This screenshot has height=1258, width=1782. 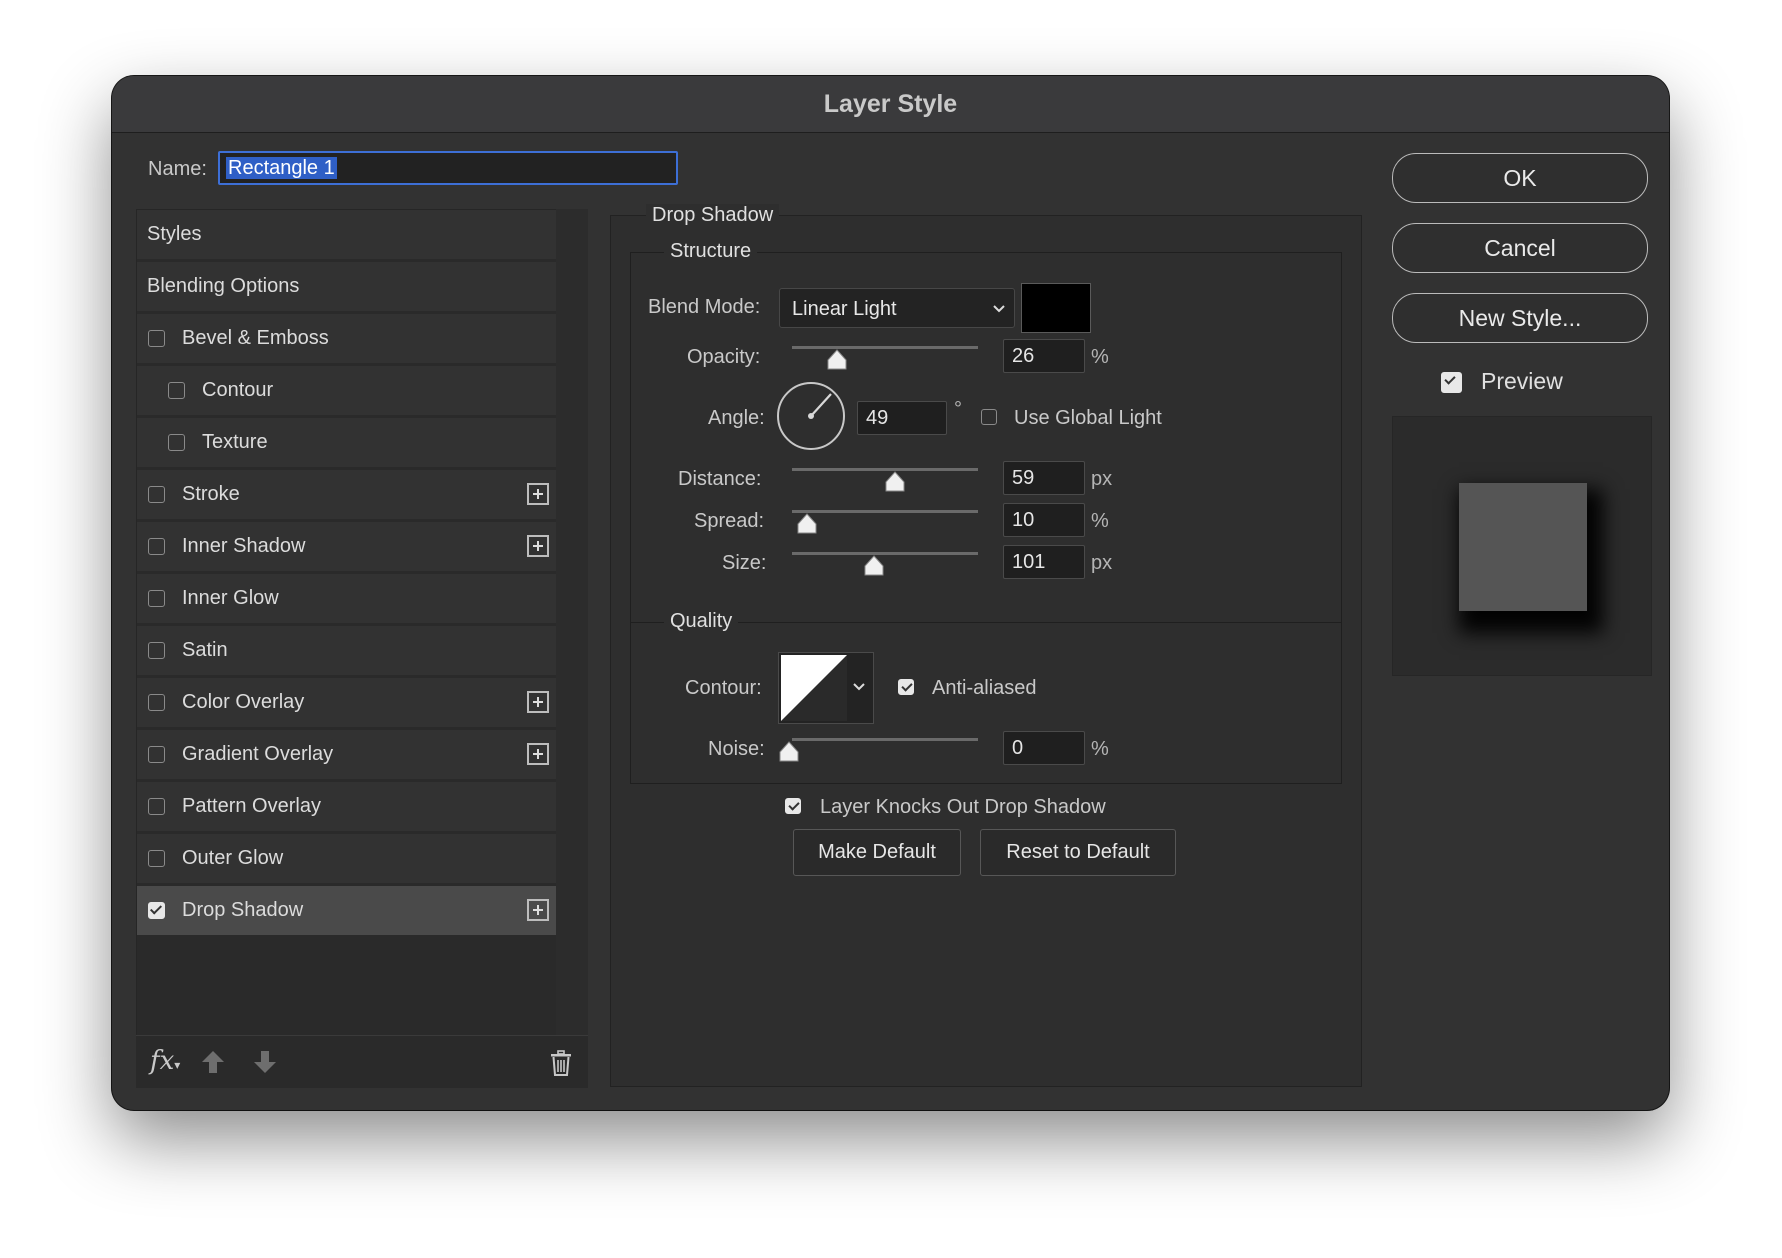 I want to click on preview-checkbox, so click(x=1451, y=382).